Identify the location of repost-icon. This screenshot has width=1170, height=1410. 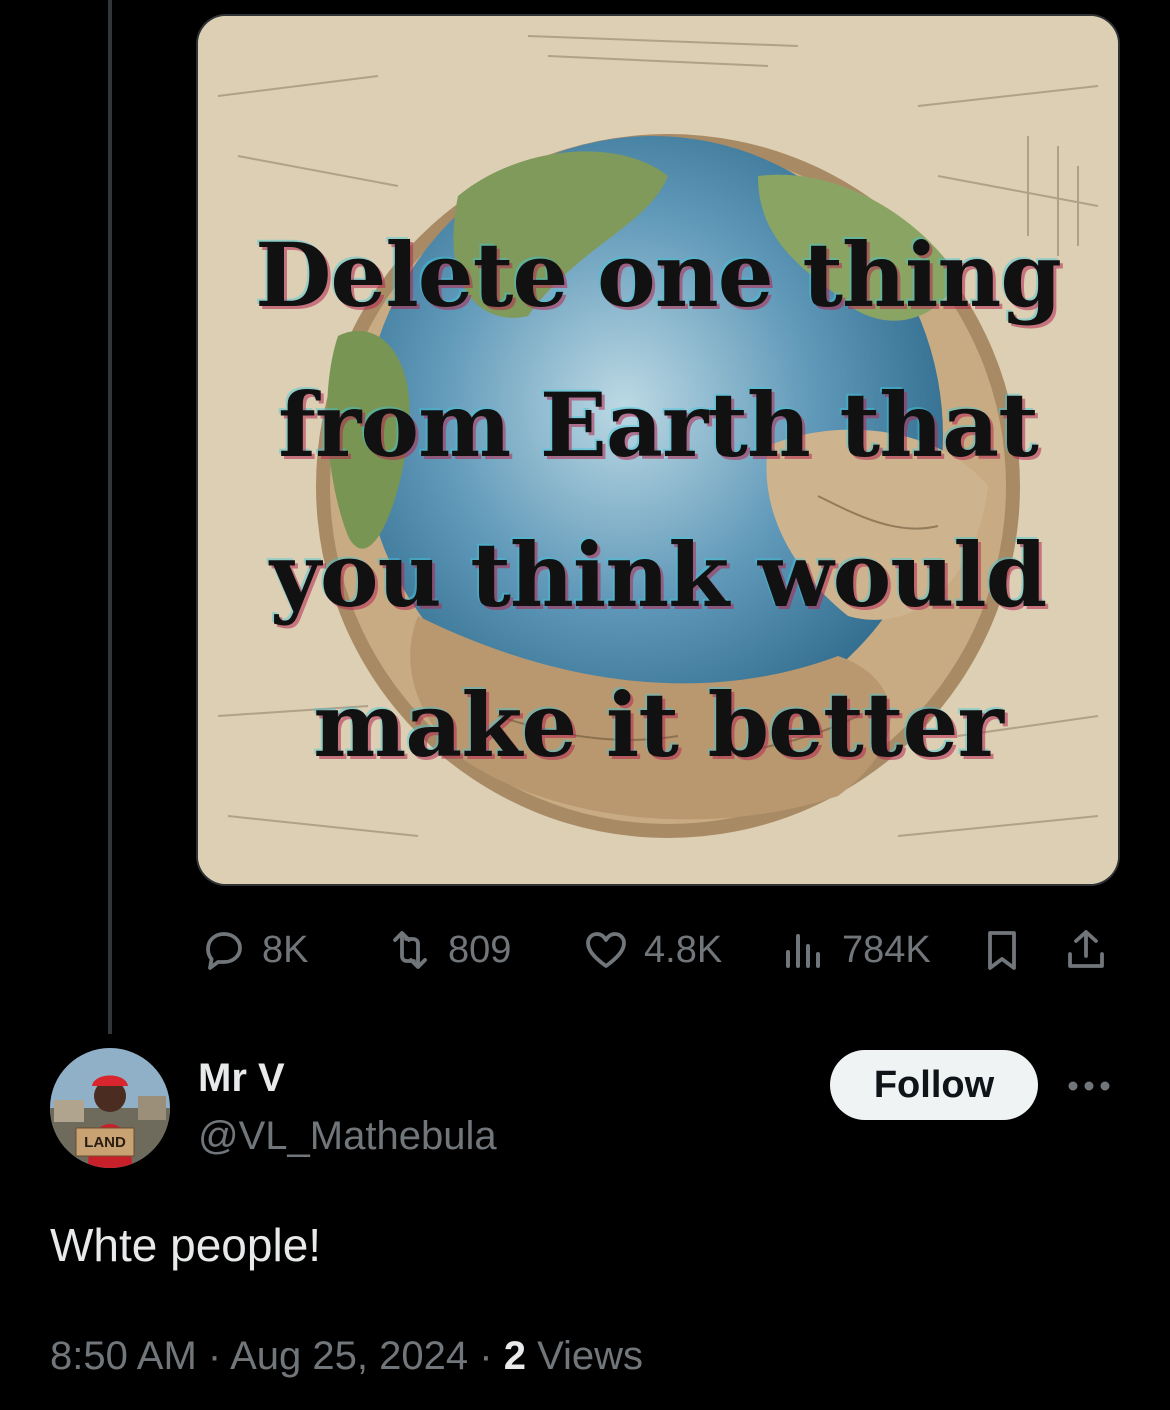
(410, 950).